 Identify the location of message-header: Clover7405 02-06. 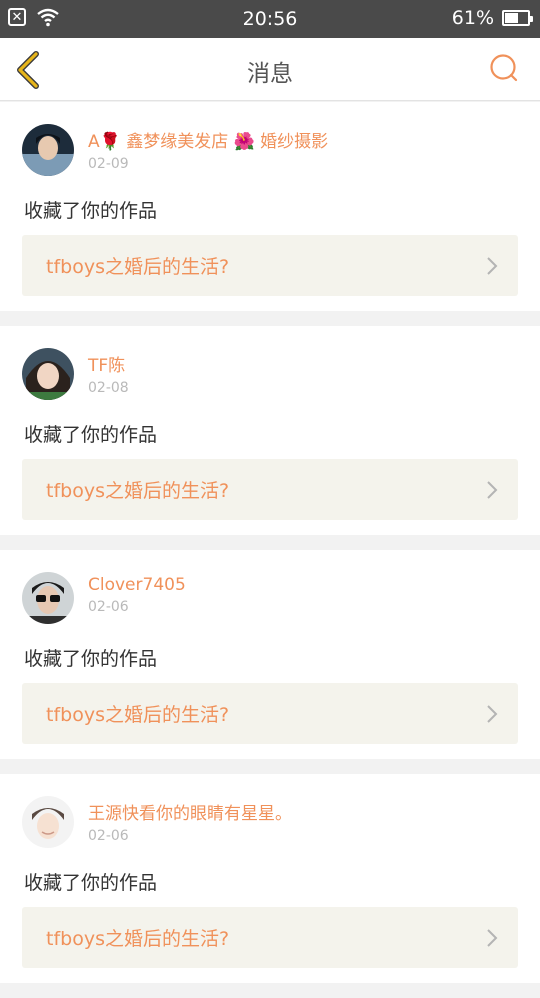
(104, 598).